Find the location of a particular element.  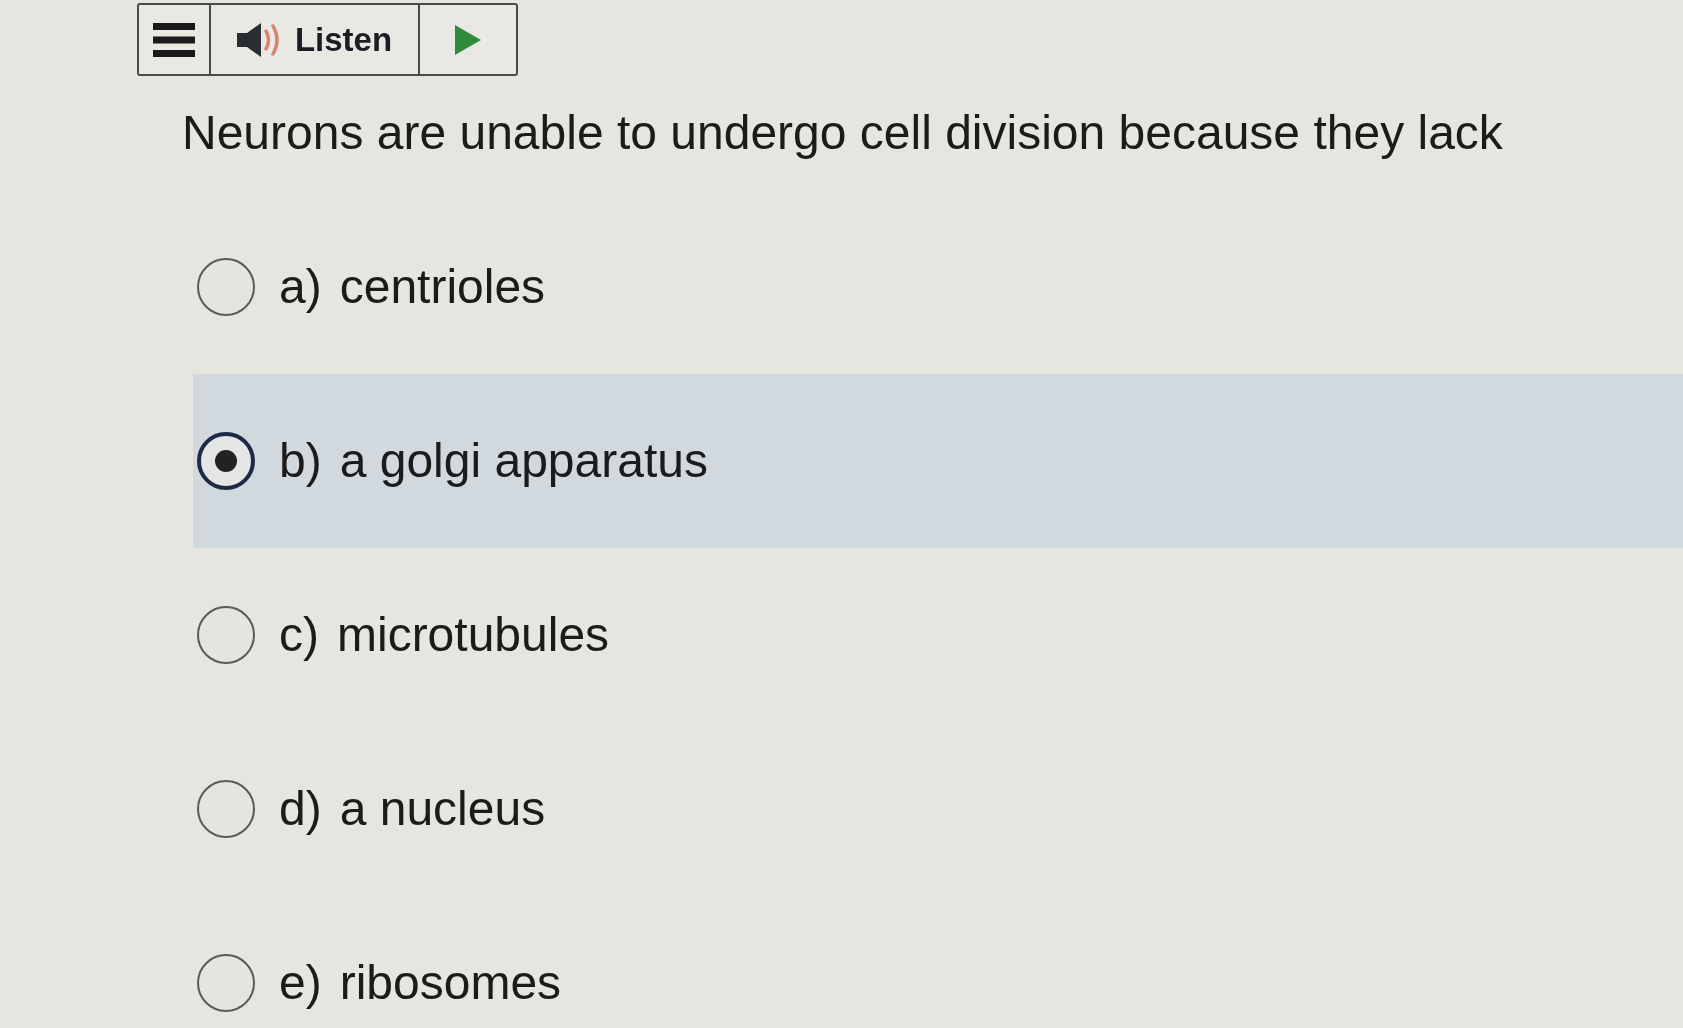

option-text: a nucleus is located at coordinates (442, 809).